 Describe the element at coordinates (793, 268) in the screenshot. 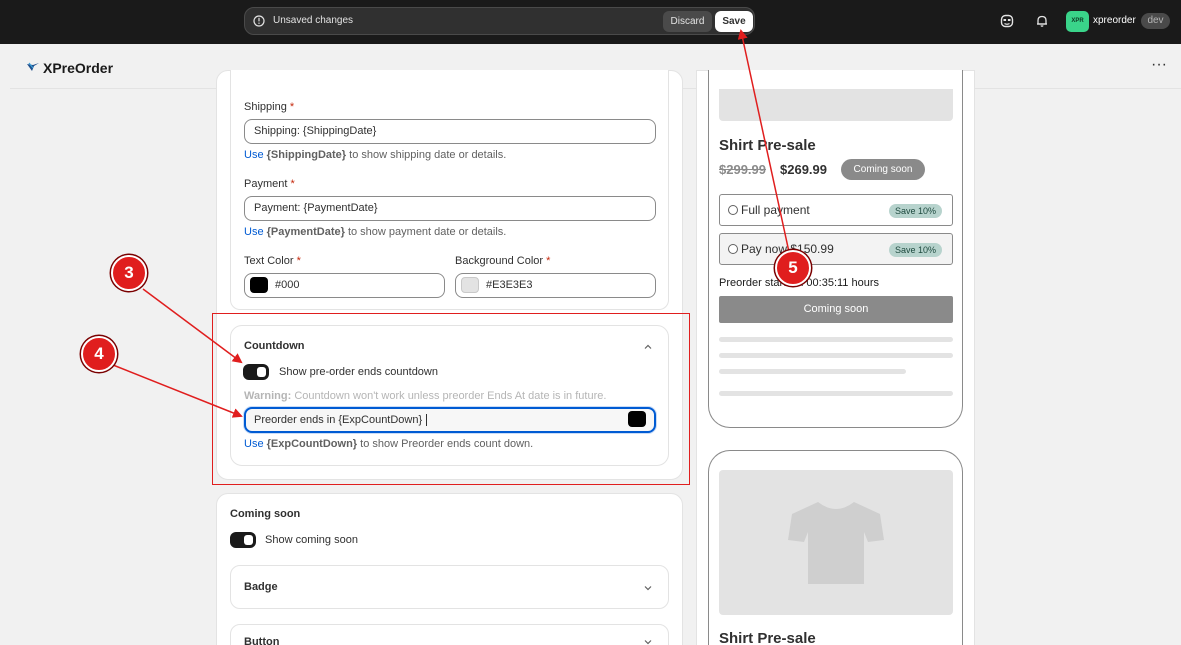

I see `annotation-badge-5: 5` at that location.